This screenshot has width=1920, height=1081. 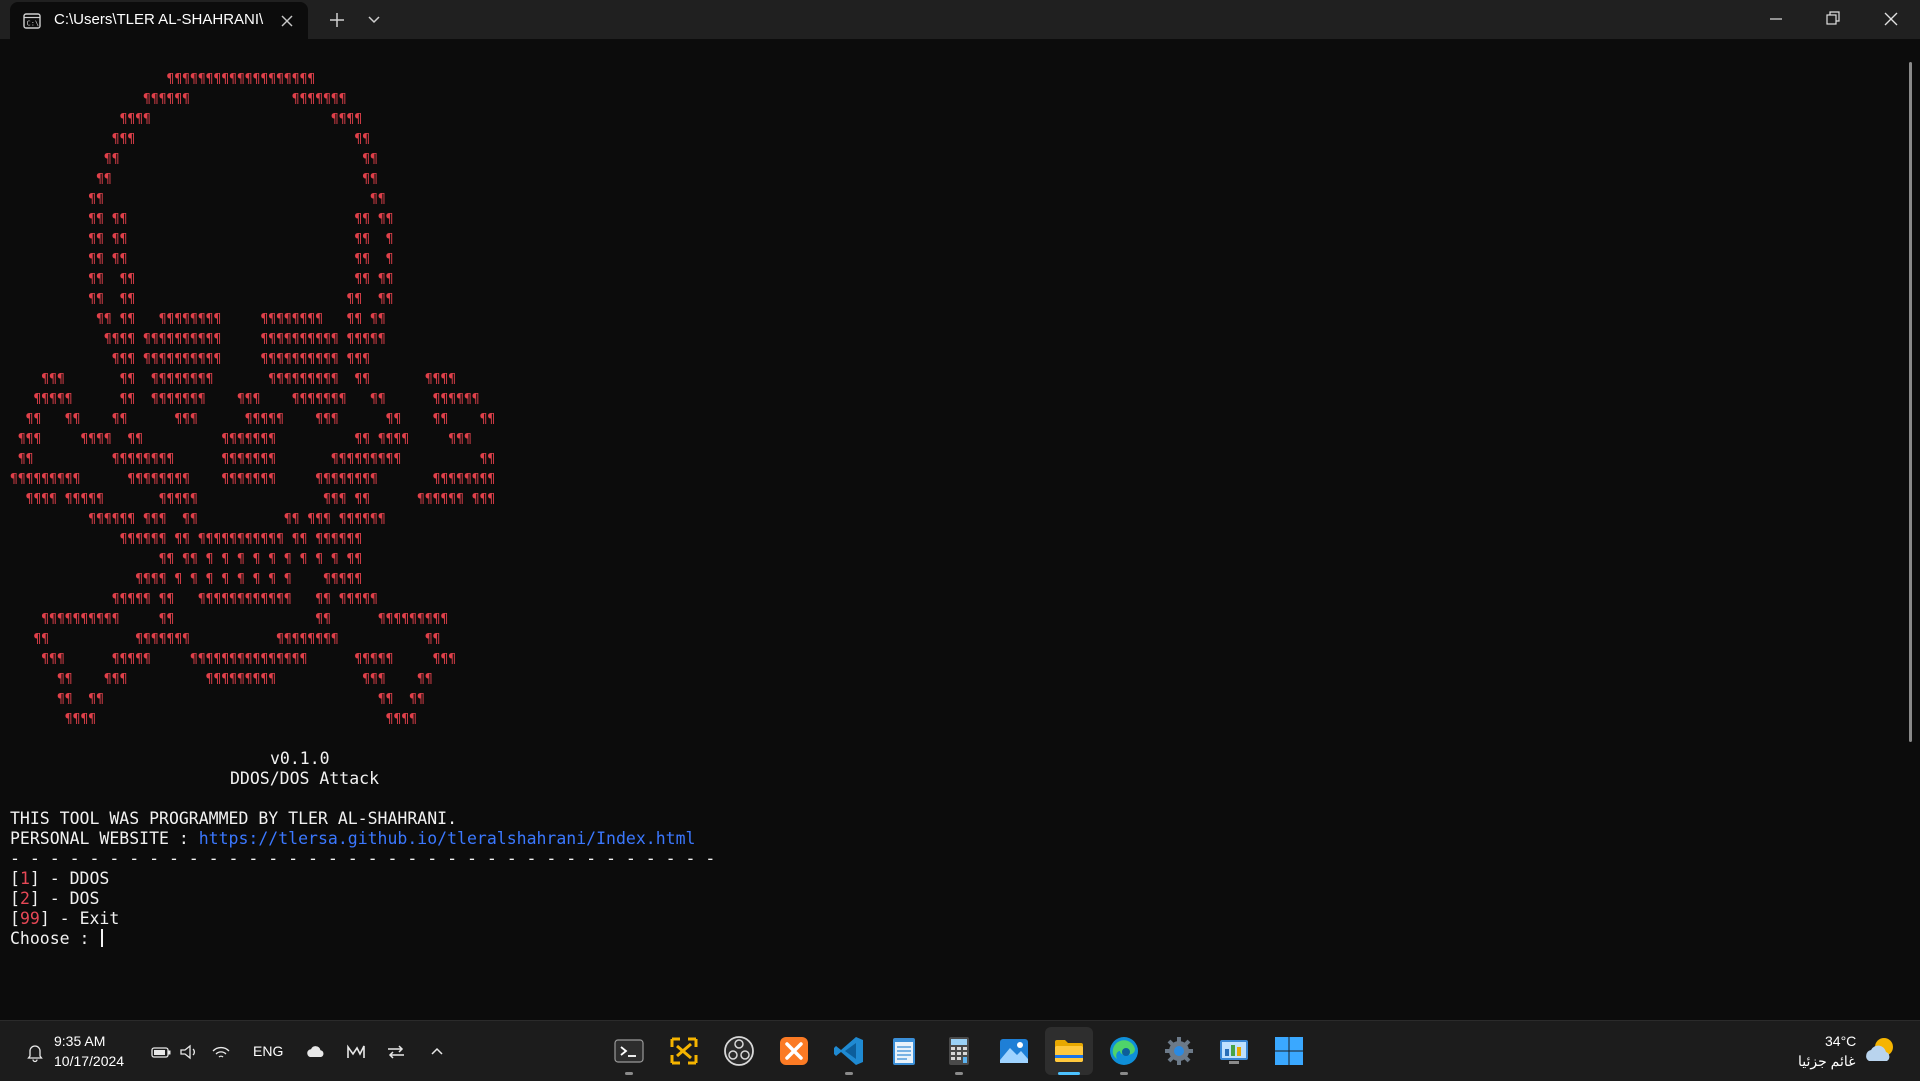 What do you see at coordinates (189, 1052) in the screenshot?
I see `volume-icon` at bounding box center [189, 1052].